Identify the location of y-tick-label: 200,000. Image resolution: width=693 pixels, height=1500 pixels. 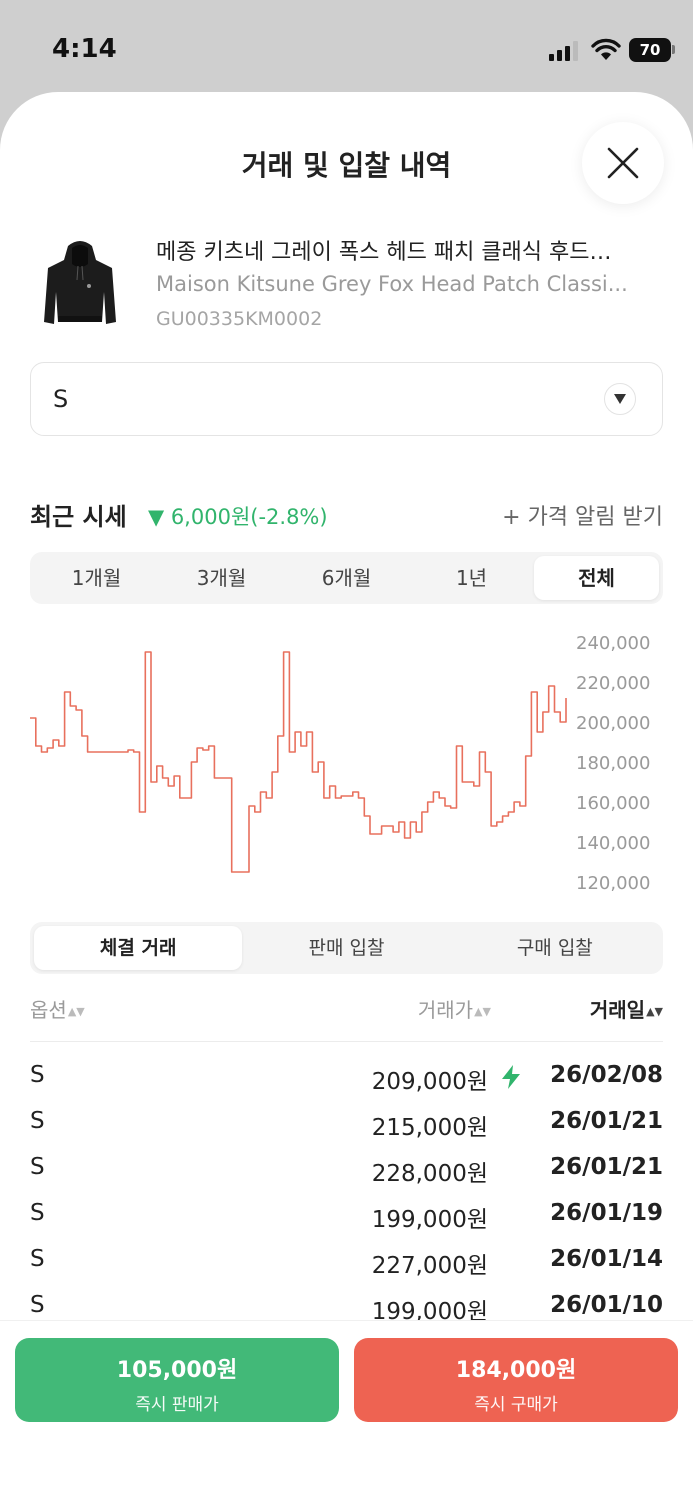
(613, 723).